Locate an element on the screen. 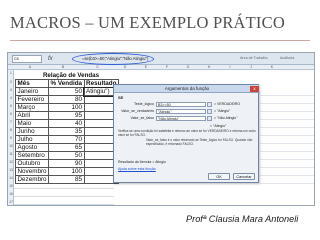  row-number: 14 is located at coordinates (11, 178).